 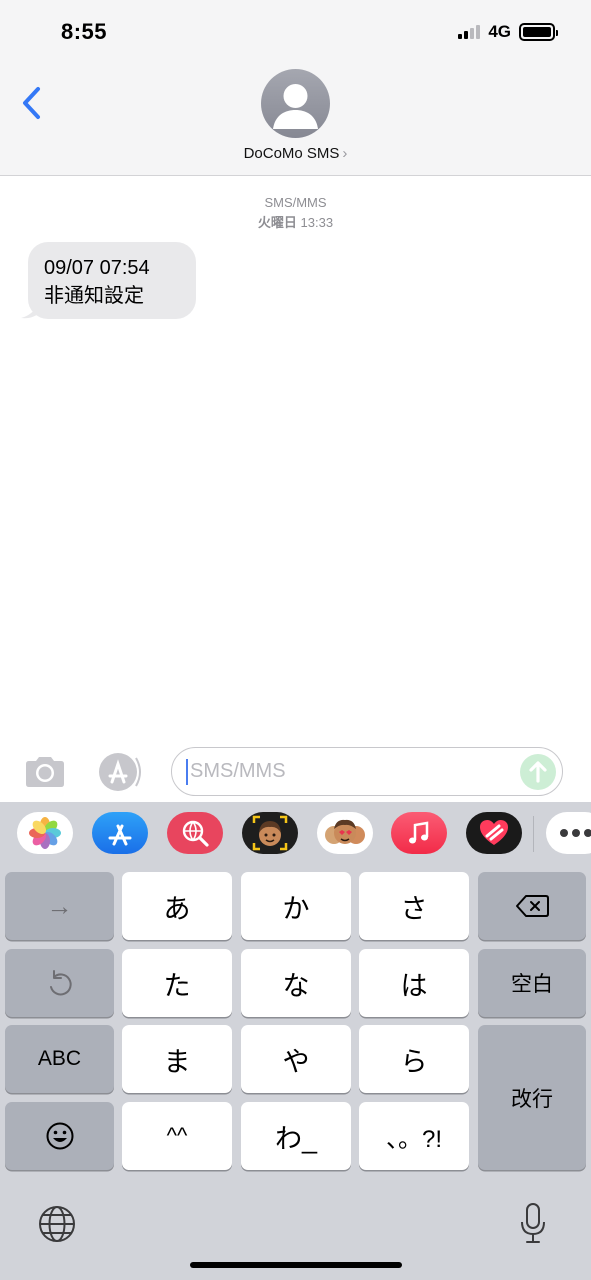 I want to click on globe-search-icon, so click(x=195, y=833).